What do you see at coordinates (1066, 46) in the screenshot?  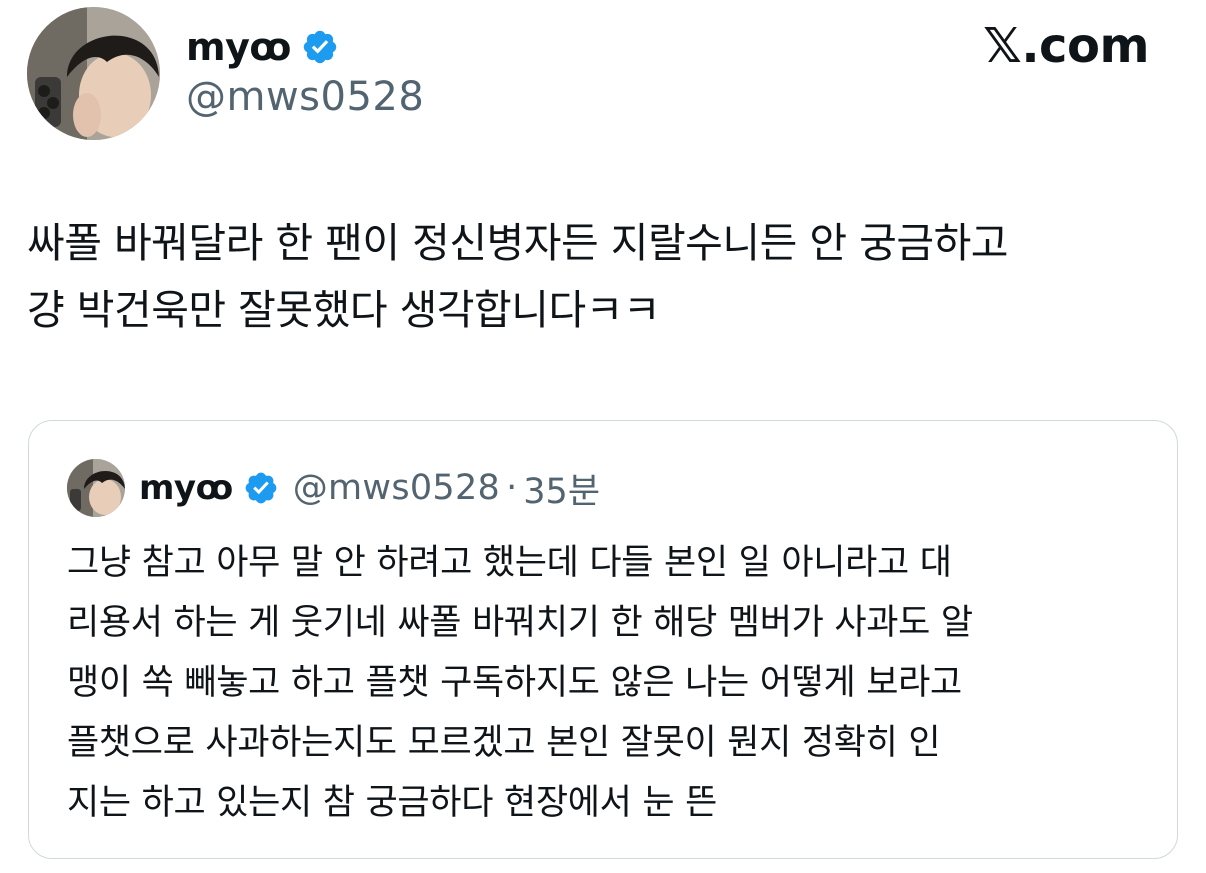 I see `x-com-logo: 𝕏.com` at bounding box center [1066, 46].